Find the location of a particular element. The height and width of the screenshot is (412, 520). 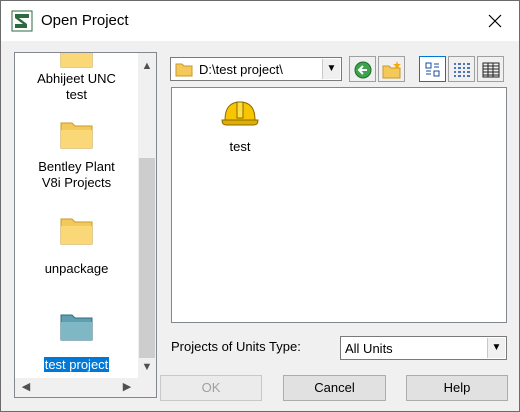

hard-hat-icon is located at coordinates (240, 113).